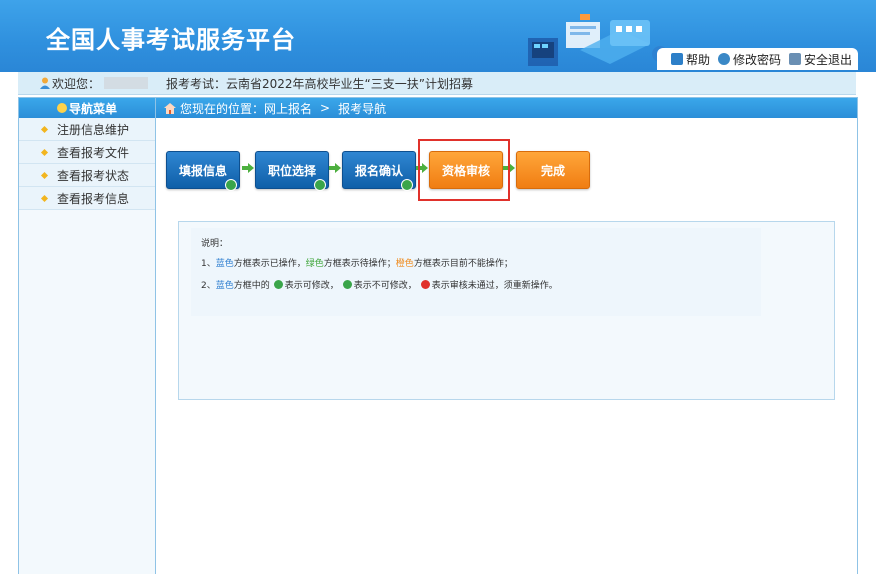 The width and height of the screenshot is (876, 574). I want to click on logout-icon, so click(794, 59).